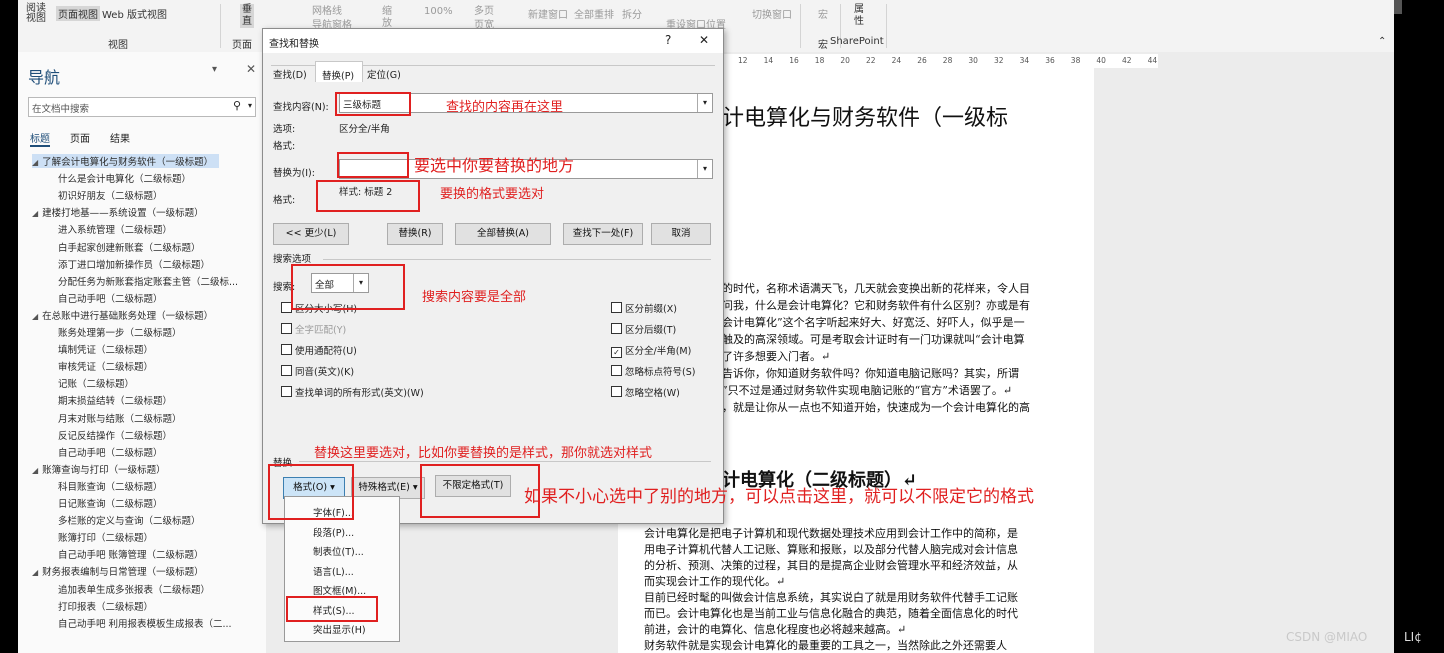  What do you see at coordinates (129, 247) in the screenshot?
I see `nav-heading-item: 白手起家创建新账套（二级标题）` at bounding box center [129, 247].